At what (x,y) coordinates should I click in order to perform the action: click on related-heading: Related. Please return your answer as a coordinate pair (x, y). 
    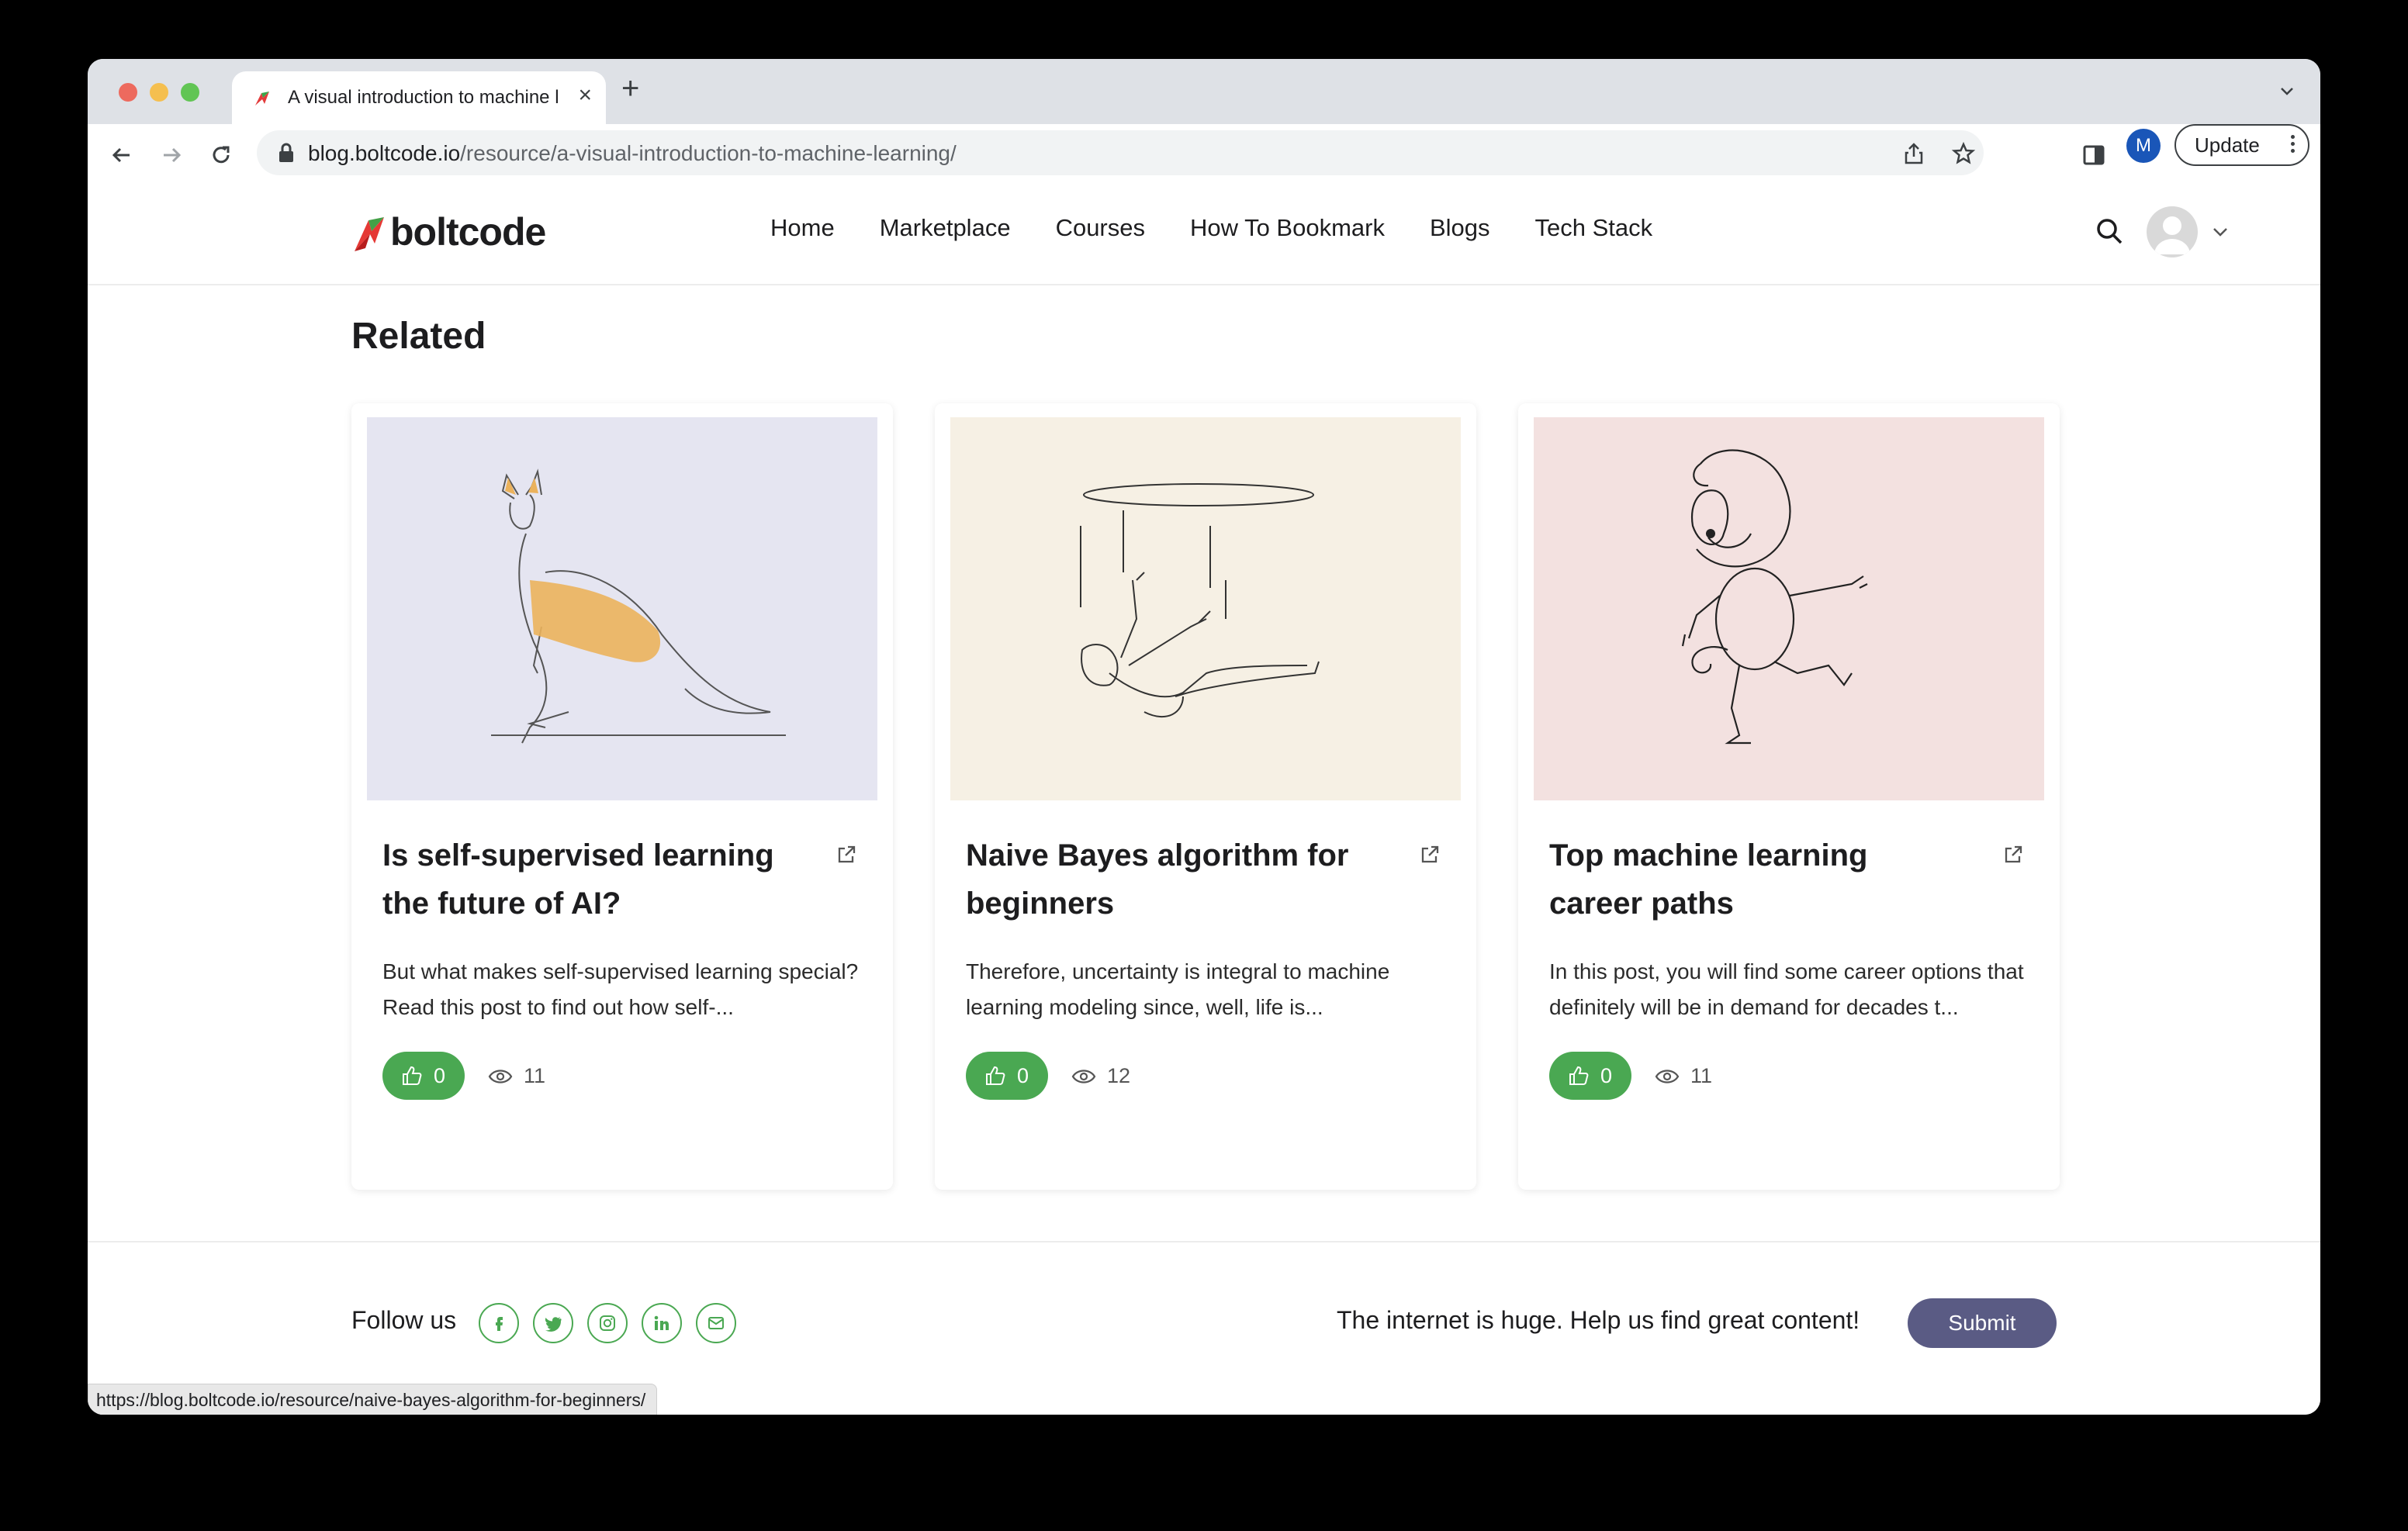
    Looking at the image, I should click on (418, 336).